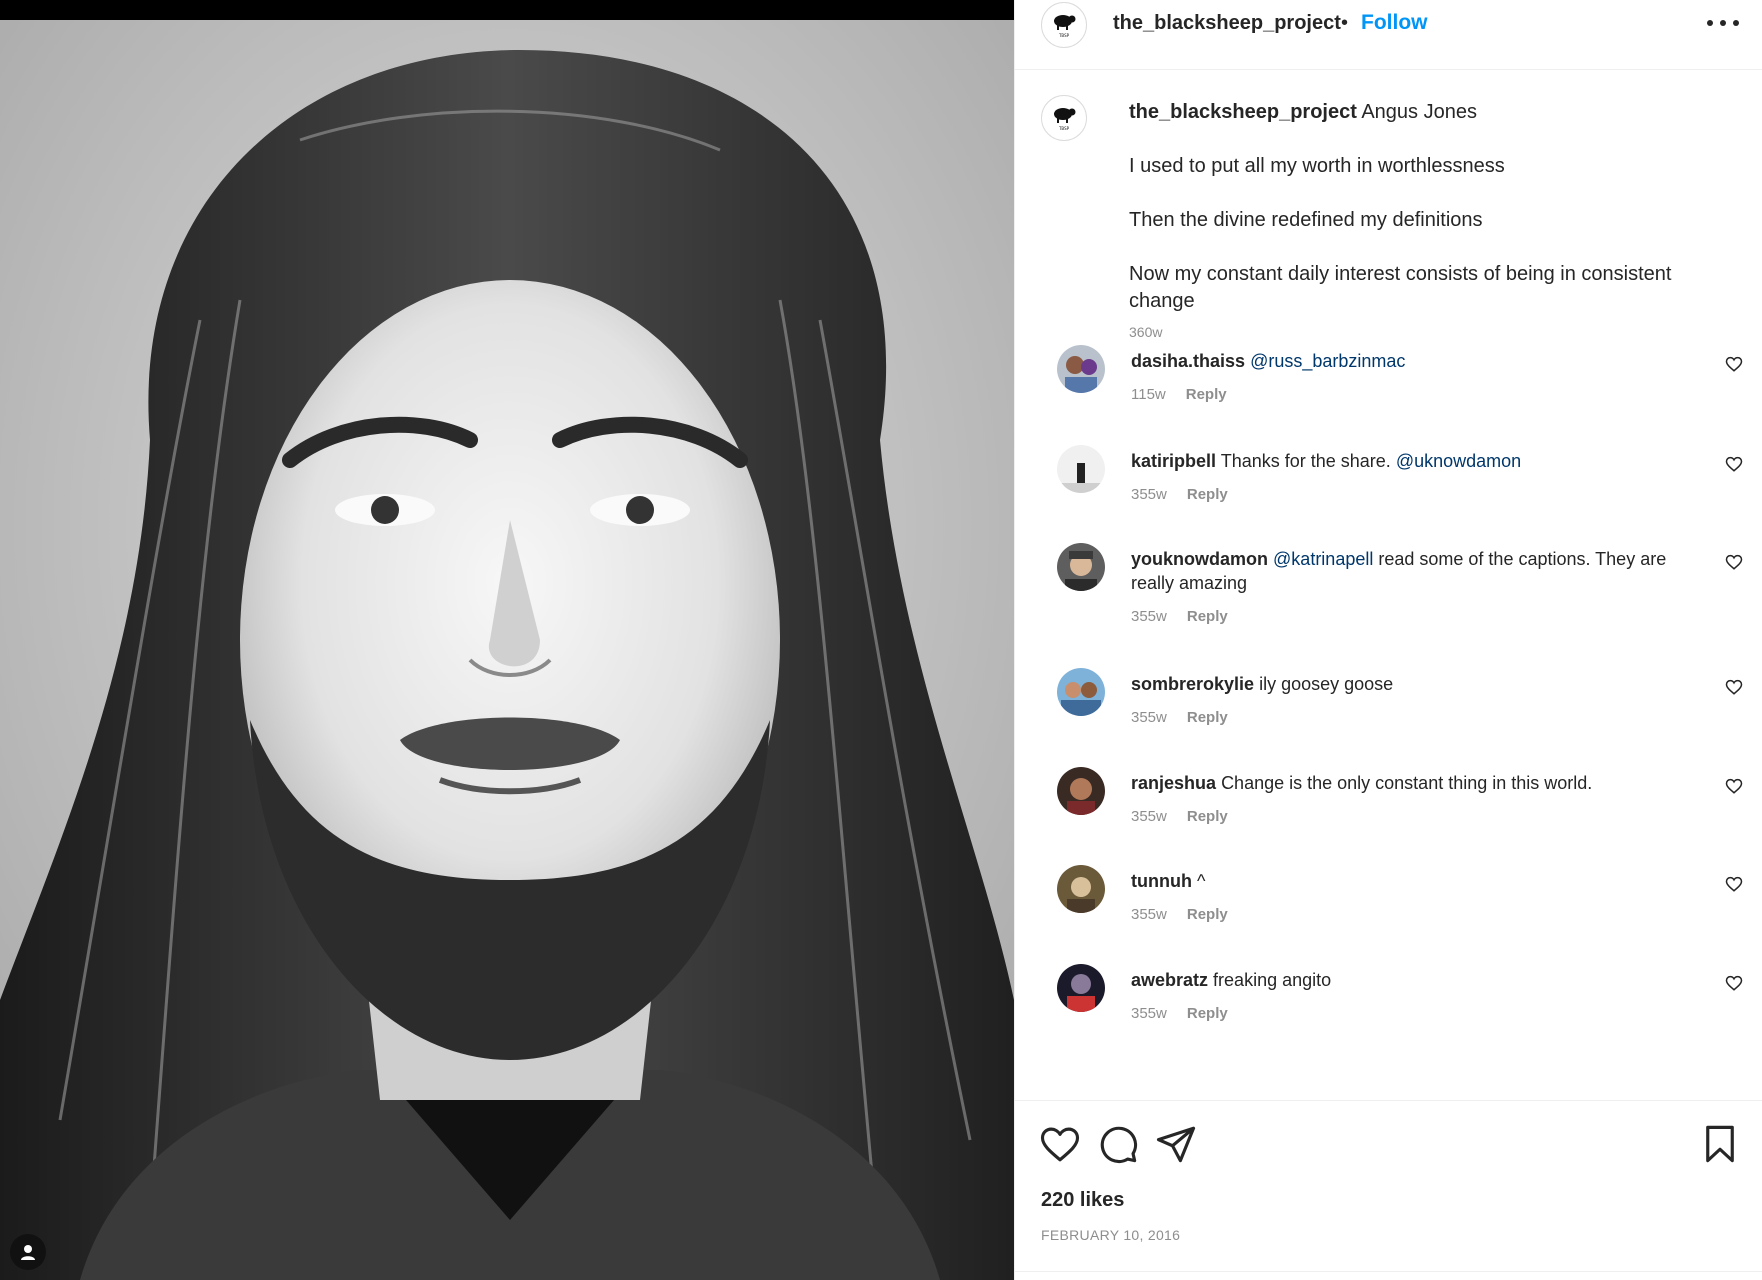 The image size is (1762, 1280). Describe the element at coordinates (1201, 881) in the screenshot. I see `comment-text: ^` at that location.